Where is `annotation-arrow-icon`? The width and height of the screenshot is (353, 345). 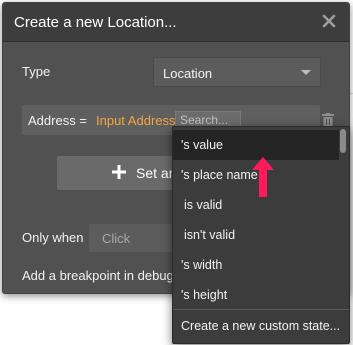
annotation-arrow-icon is located at coordinates (263, 177).